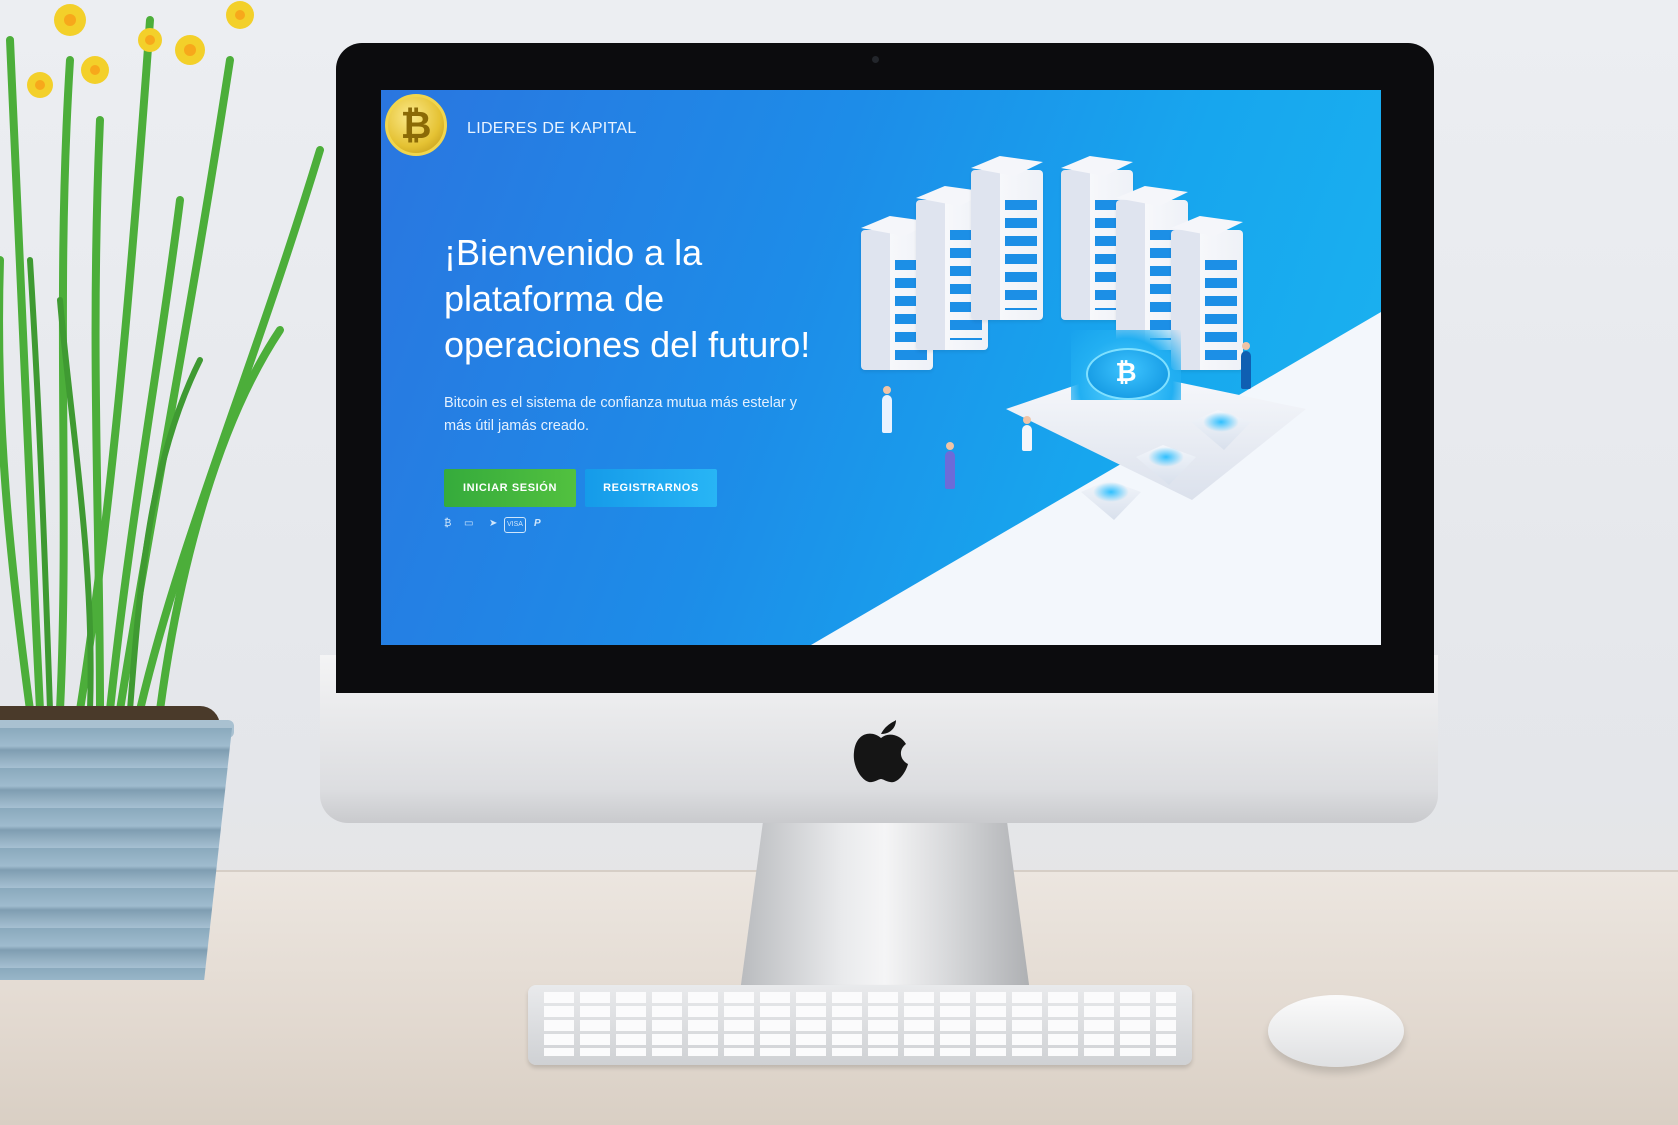  Describe the element at coordinates (885, 906) in the screenshot. I see `monitor-stand` at that location.